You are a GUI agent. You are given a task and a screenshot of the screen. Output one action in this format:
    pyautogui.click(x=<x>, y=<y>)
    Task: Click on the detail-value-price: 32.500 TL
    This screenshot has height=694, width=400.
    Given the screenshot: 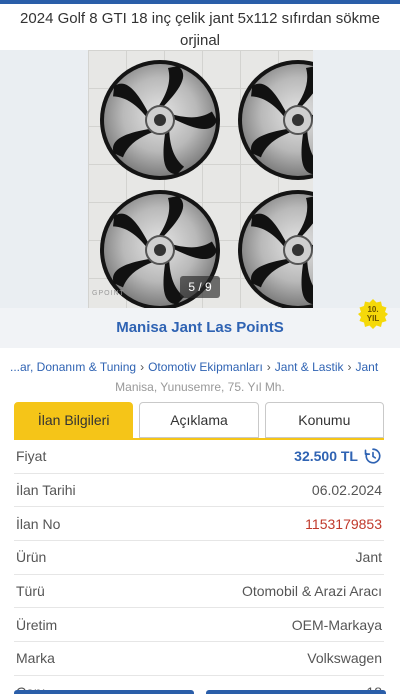 What is the action you would take?
    pyautogui.click(x=338, y=456)
    